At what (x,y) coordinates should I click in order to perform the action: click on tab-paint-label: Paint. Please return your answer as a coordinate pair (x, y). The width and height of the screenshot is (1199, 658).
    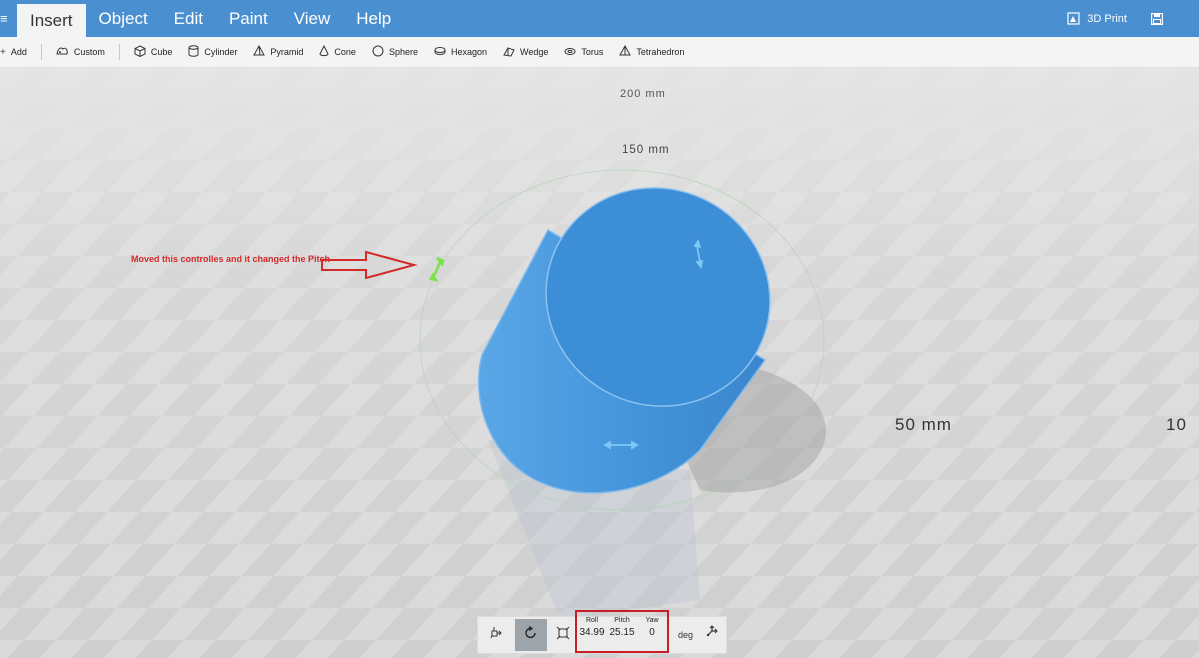
    Looking at the image, I should click on (248, 18).